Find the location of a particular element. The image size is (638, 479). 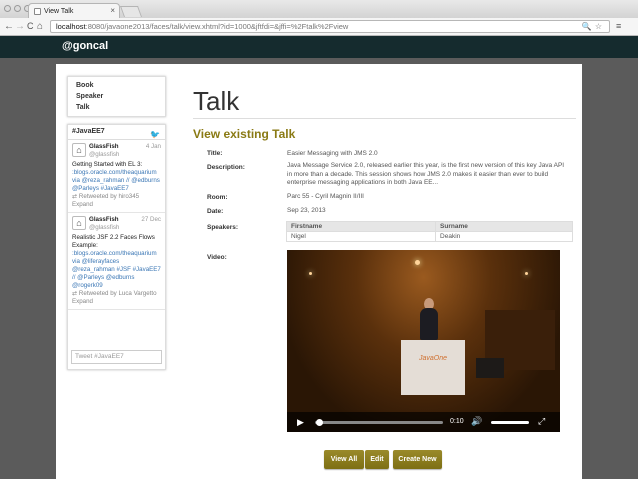

tab-close-icon: × is located at coordinates (112, 10).